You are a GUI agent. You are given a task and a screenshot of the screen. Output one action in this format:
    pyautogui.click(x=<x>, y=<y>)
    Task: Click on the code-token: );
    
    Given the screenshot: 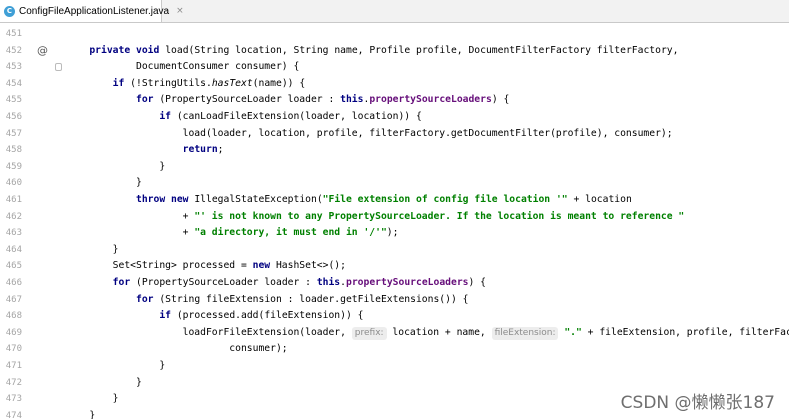 What is the action you would take?
    pyautogui.click(x=392, y=233)
    